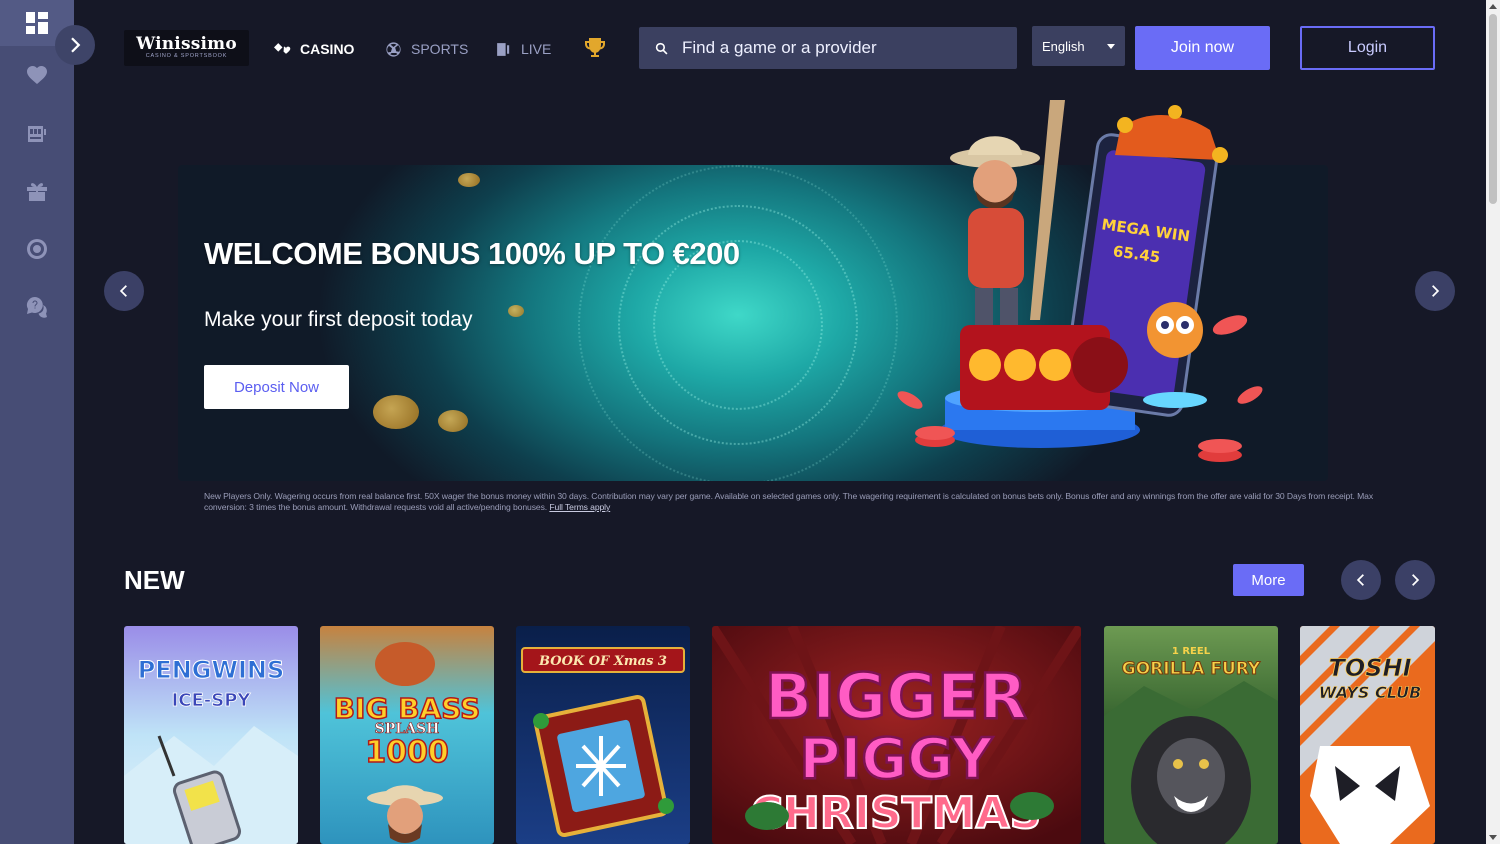  I want to click on trophy-icon, so click(595, 48).